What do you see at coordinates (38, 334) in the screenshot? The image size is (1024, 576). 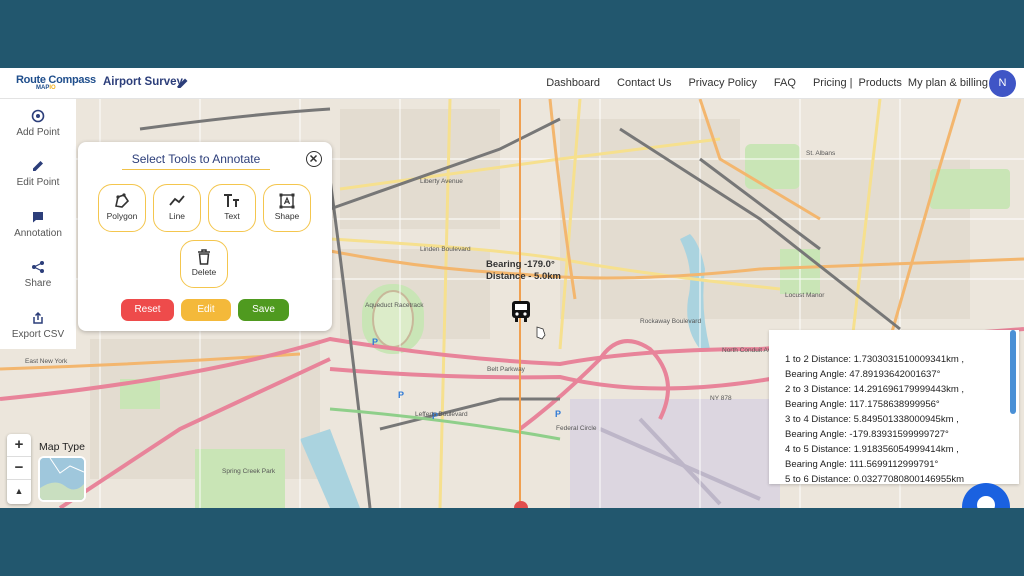 I see `export-csv-label: Export CSV` at bounding box center [38, 334].